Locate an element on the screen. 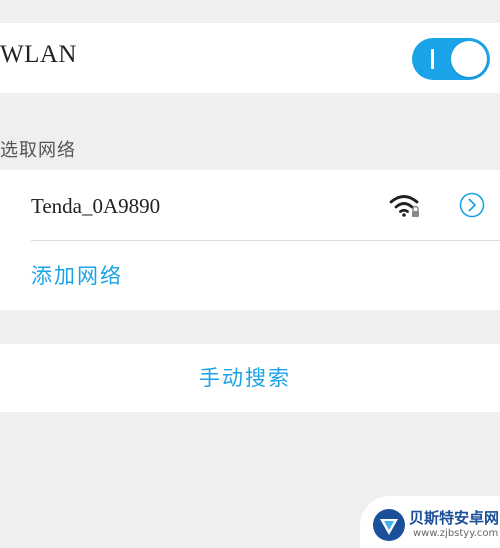 The height and width of the screenshot is (548, 500). manual-search-button: 手动搜索 is located at coordinates (245, 378).